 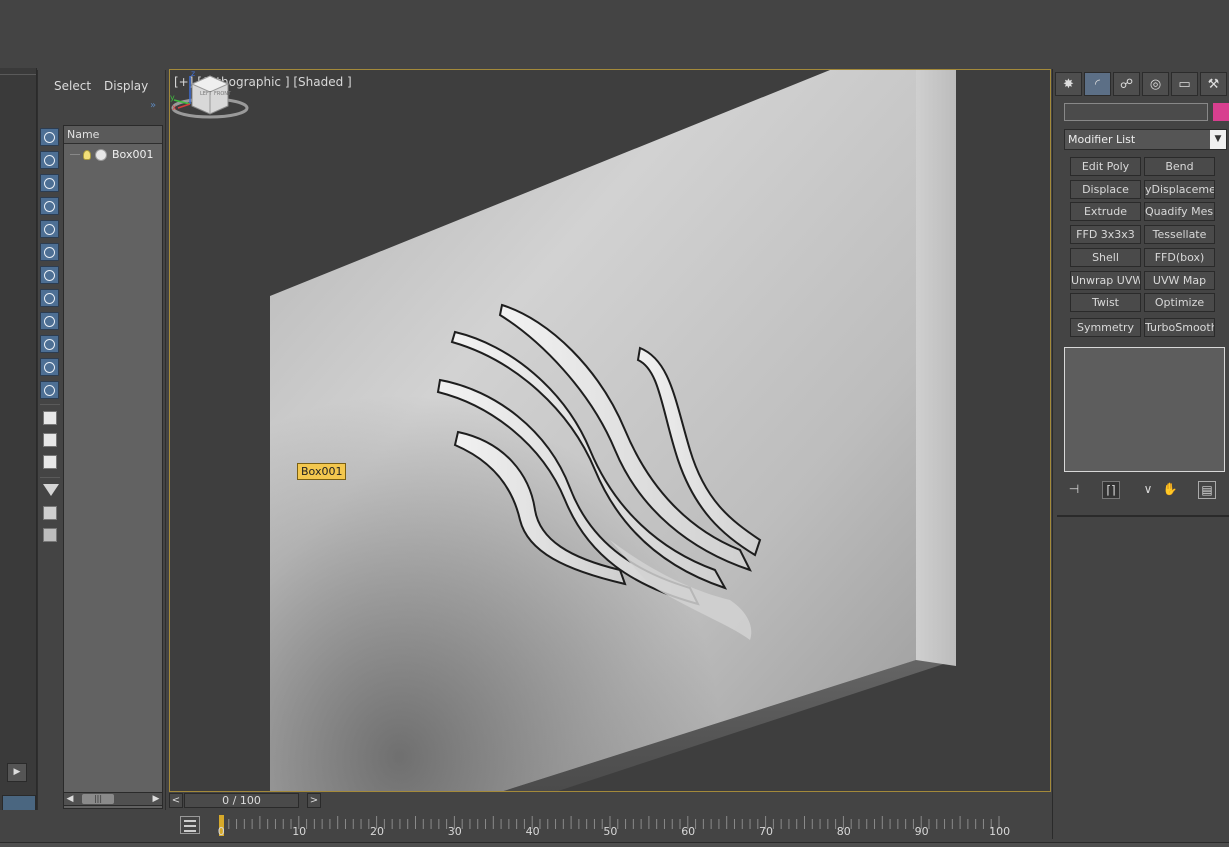 I want to click on axis-tripod-icon: z y x, so click(x=182, y=90).